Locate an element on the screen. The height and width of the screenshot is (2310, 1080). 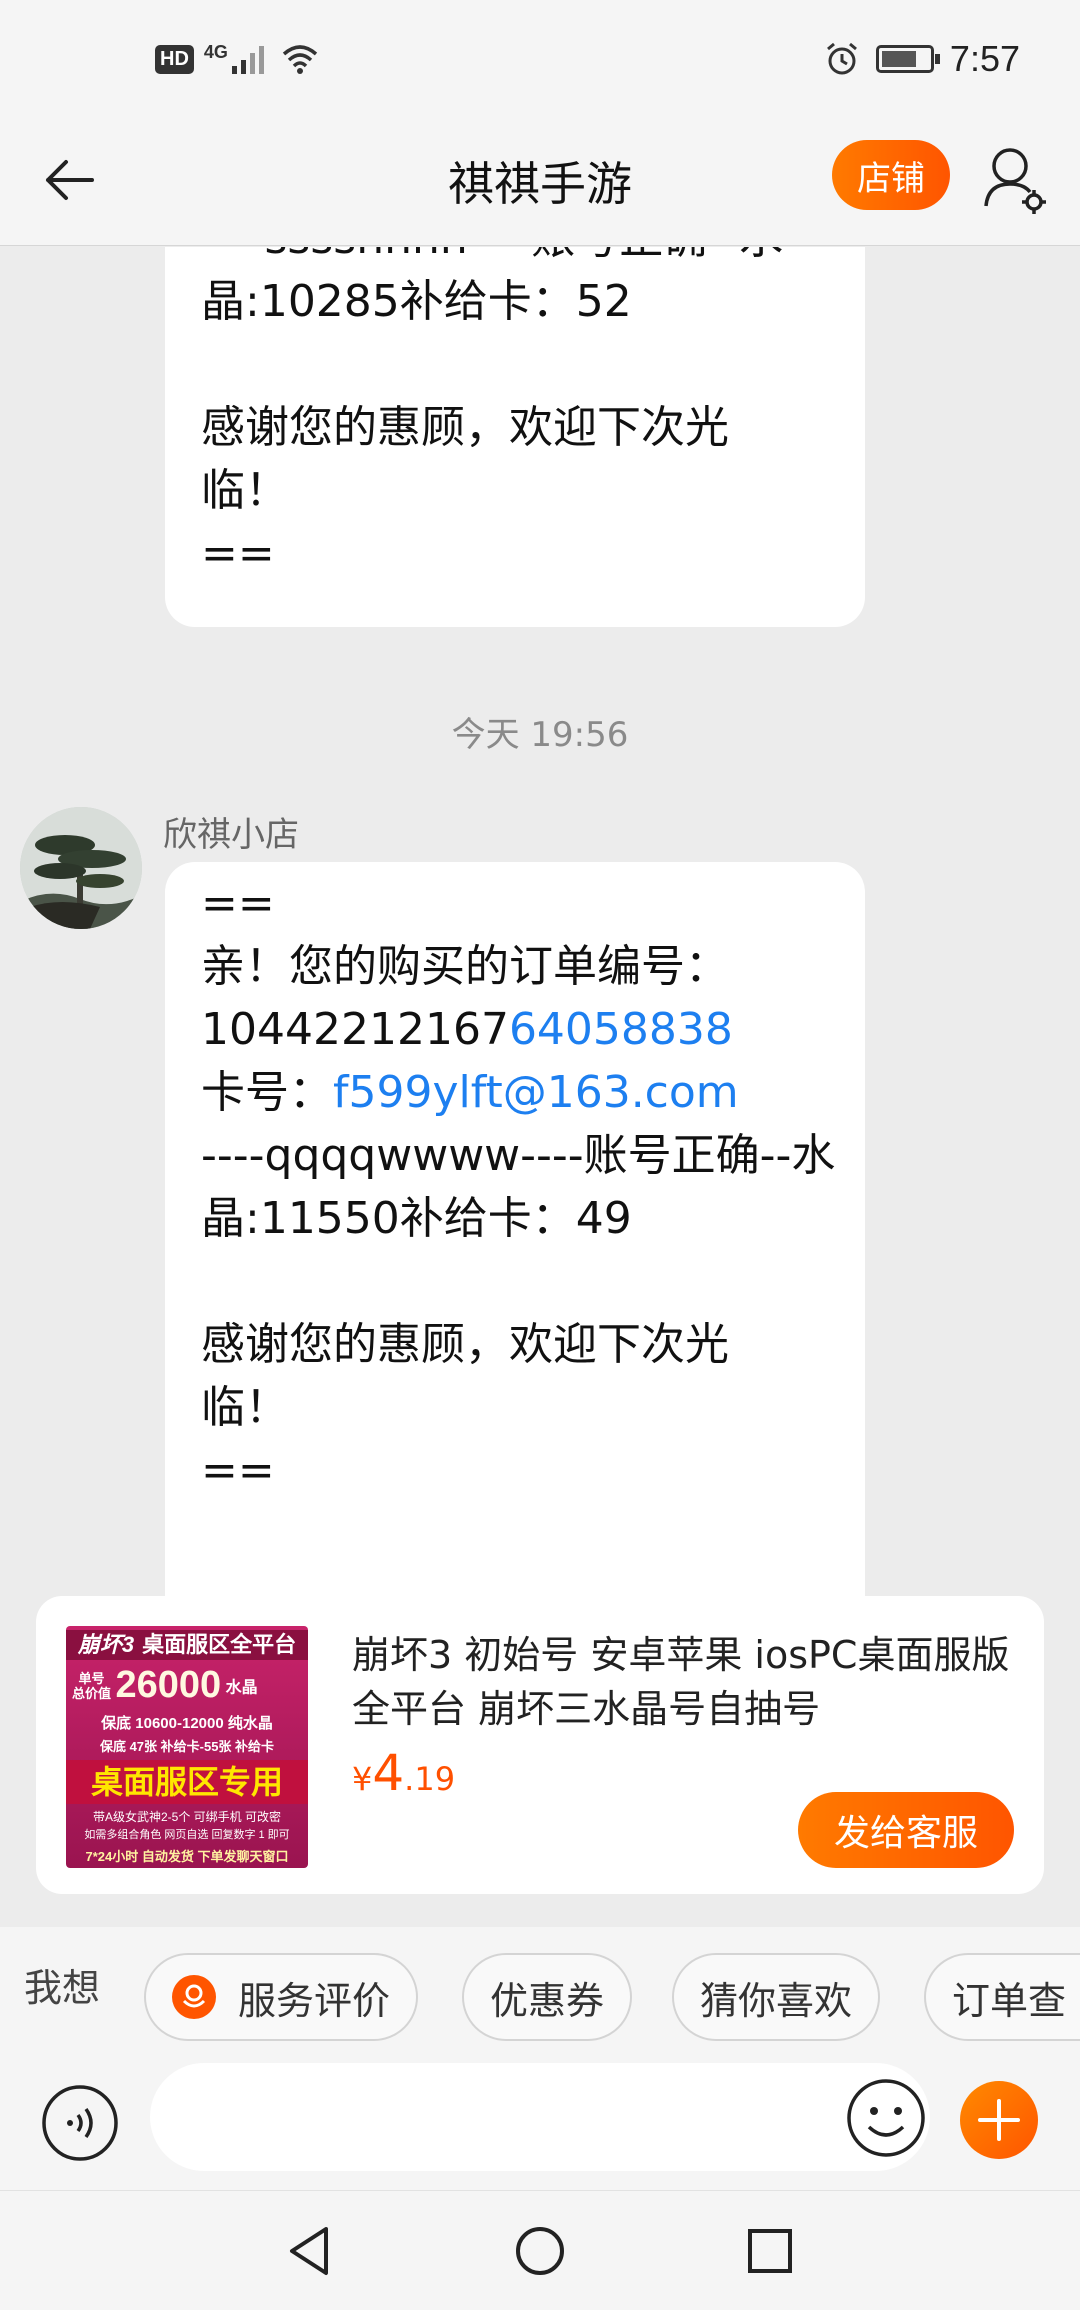
pine-tree-avatar-image is located at coordinates (81, 868).